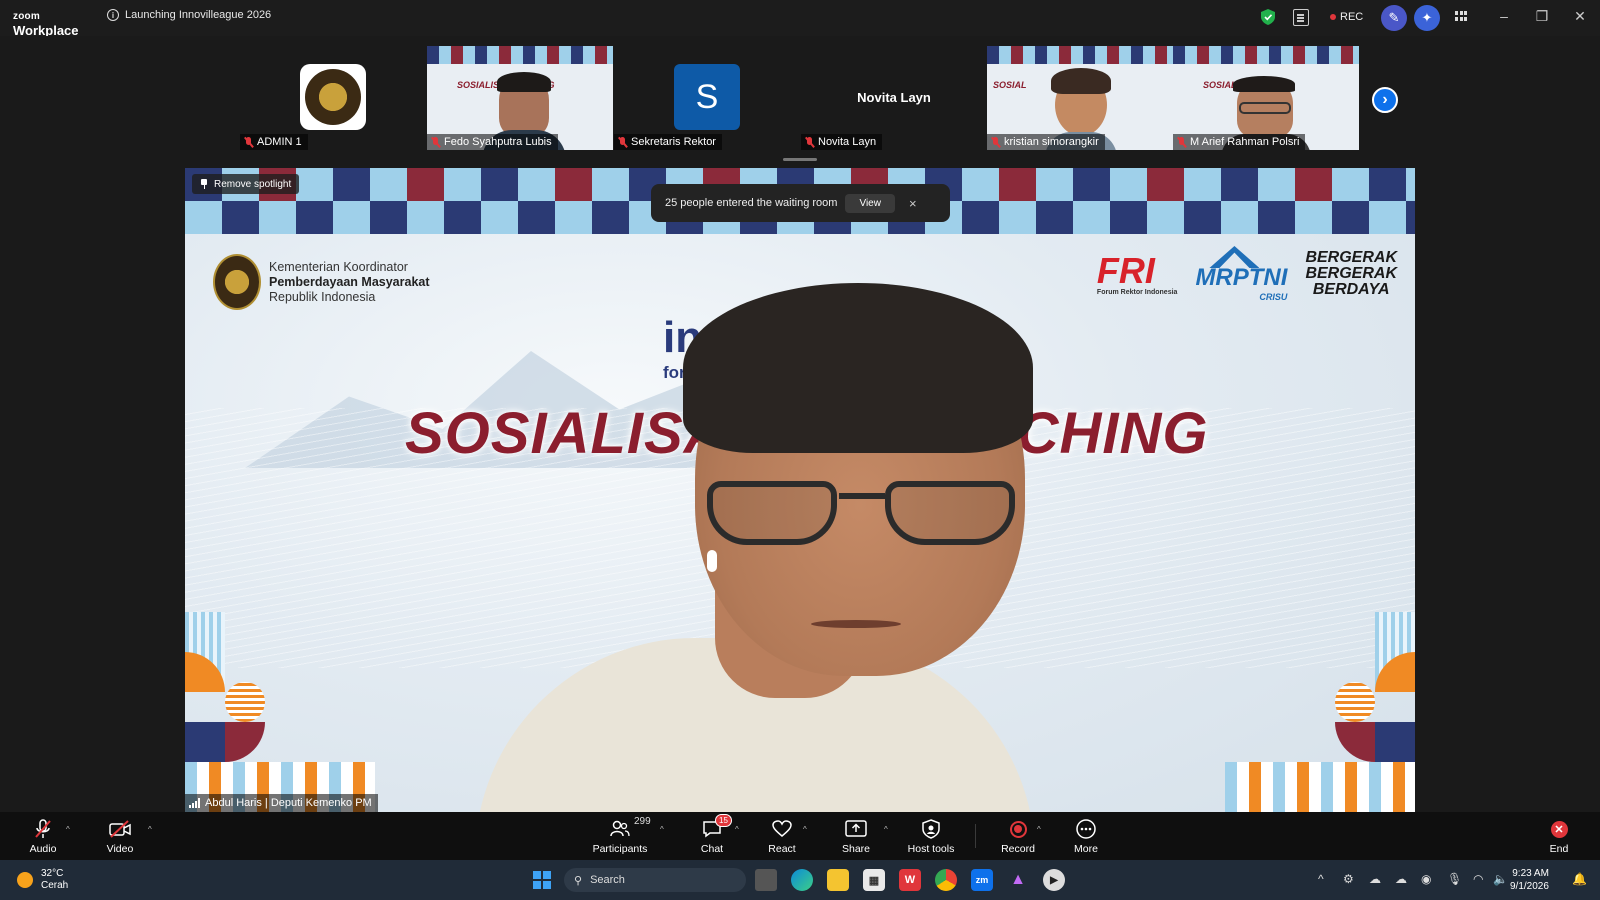  What do you see at coordinates (198, 15) in the screenshot?
I see `meeting-title: Launching Innovilleague 2026` at bounding box center [198, 15].